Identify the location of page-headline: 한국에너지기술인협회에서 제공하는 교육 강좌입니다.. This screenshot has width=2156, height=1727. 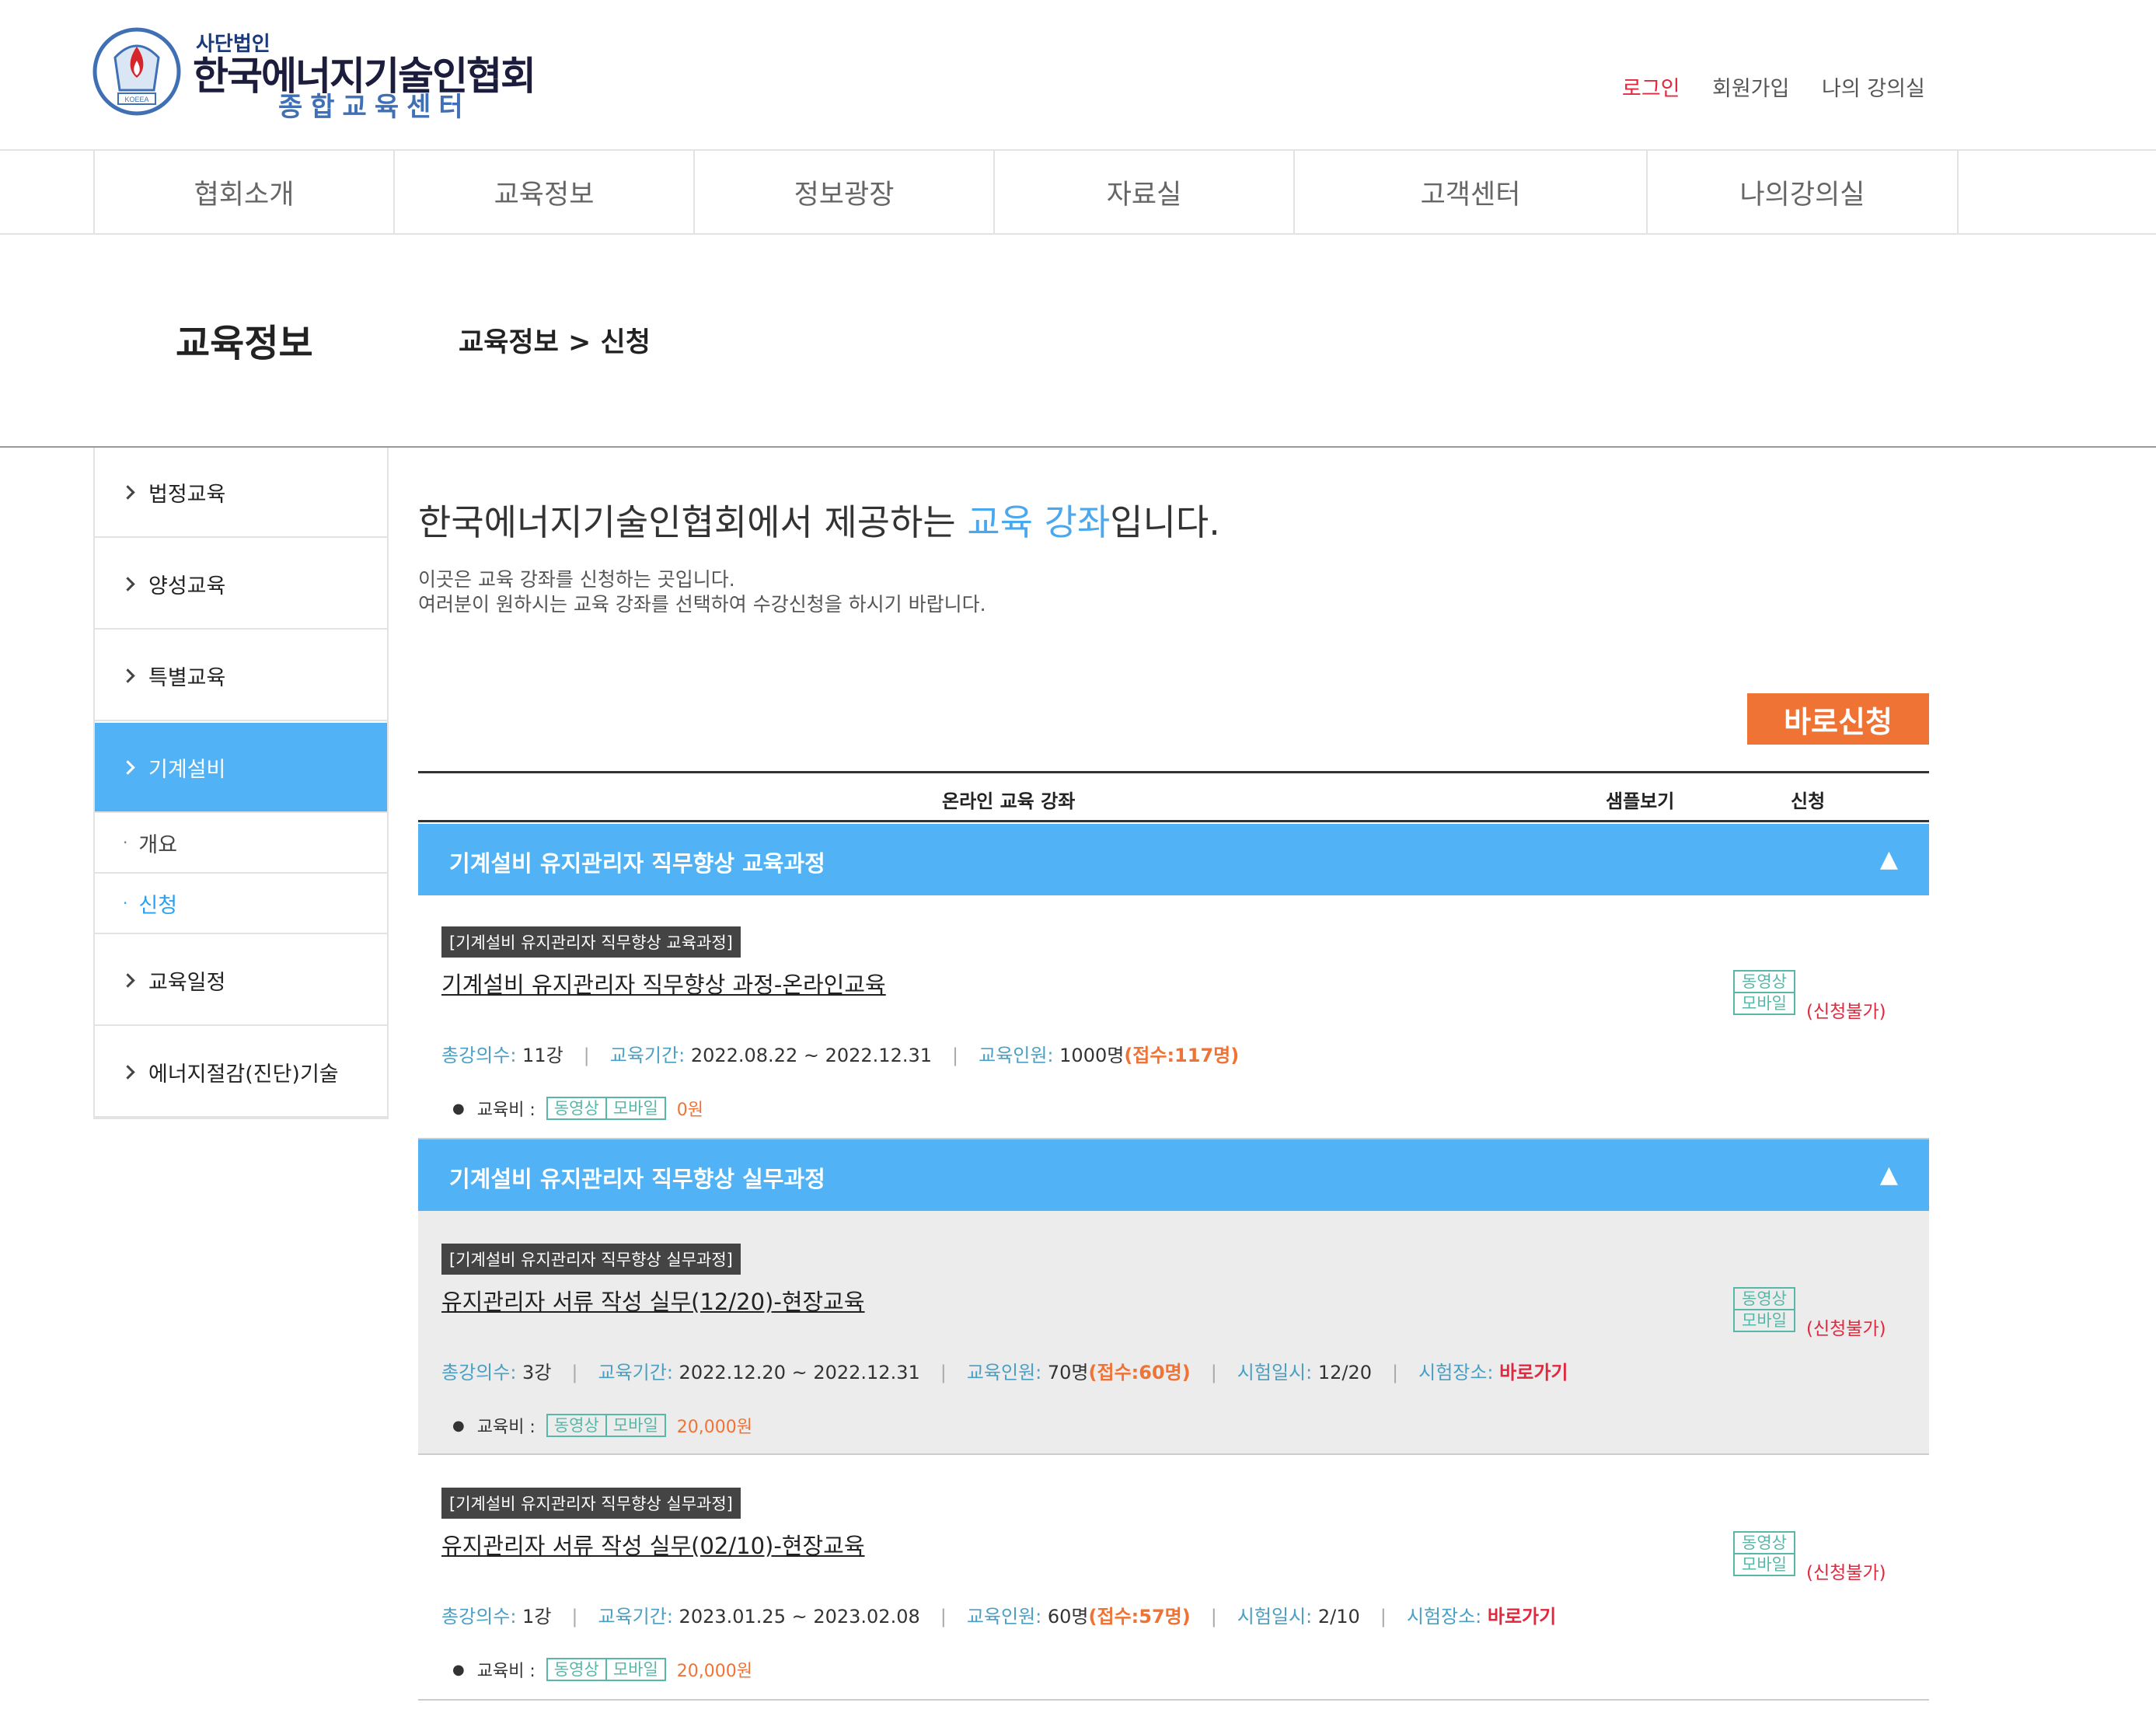
(819, 522).